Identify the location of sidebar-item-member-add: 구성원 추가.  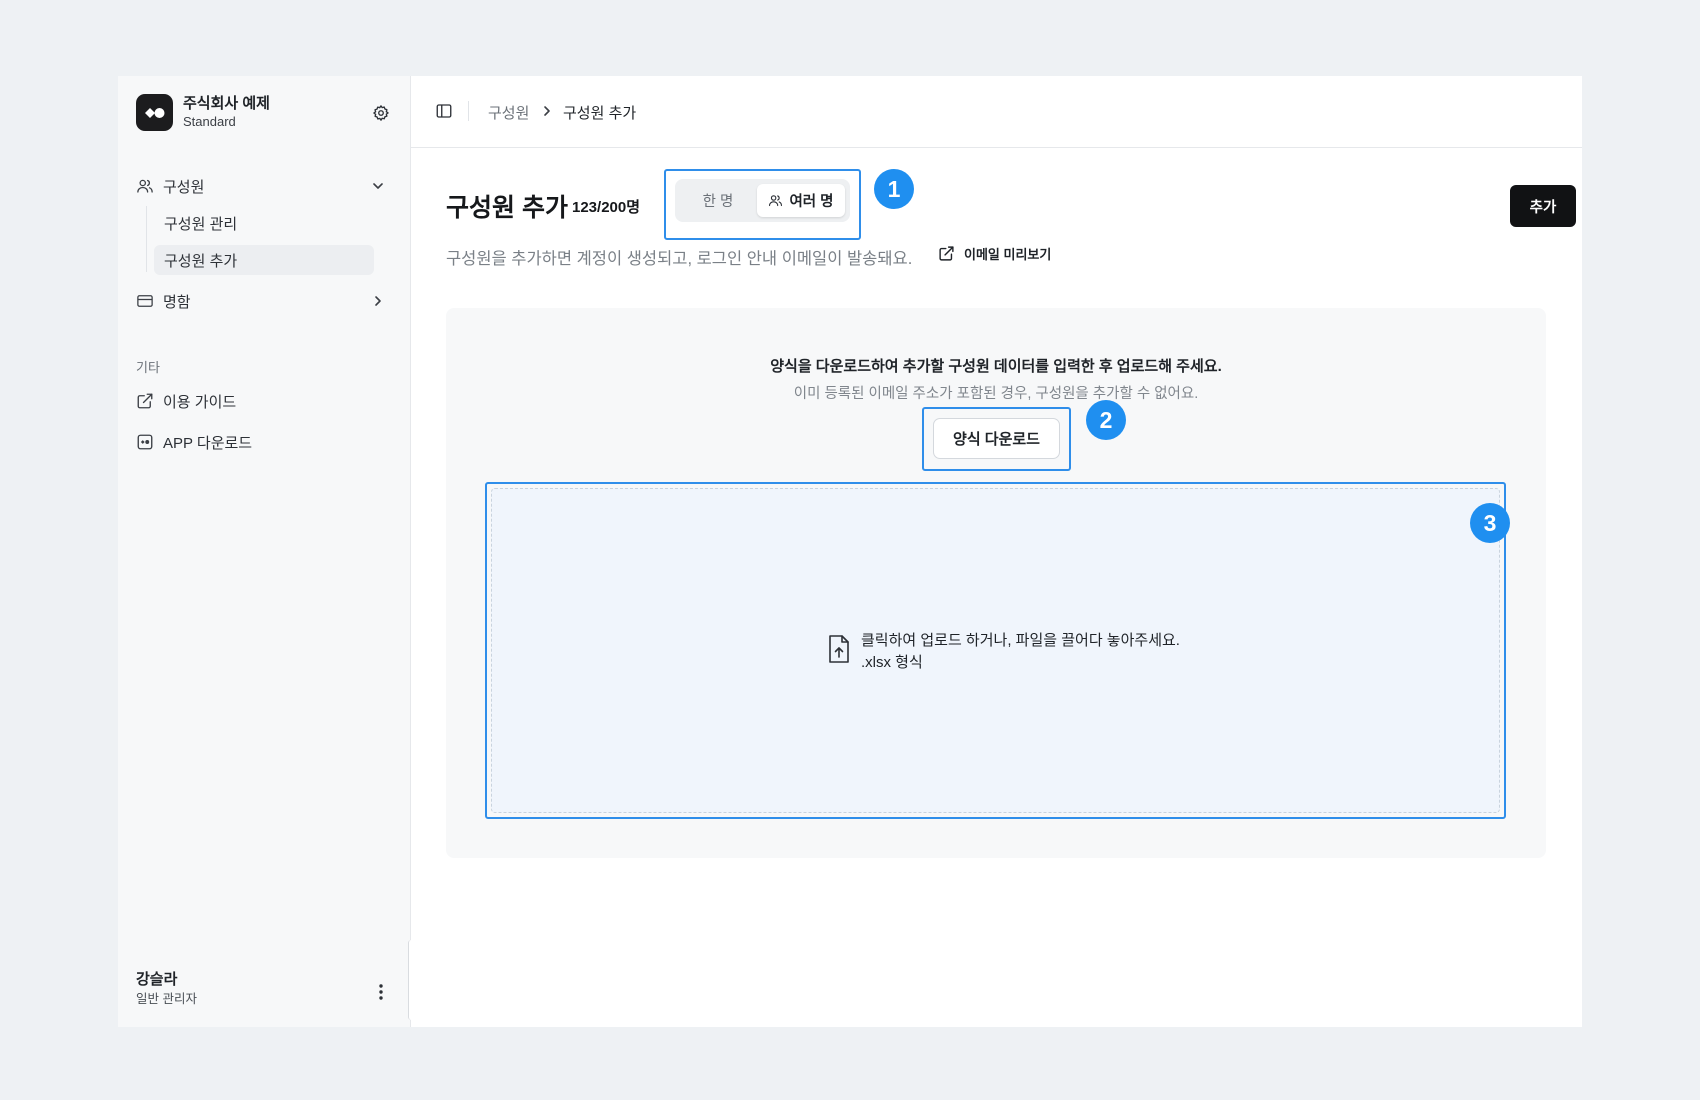
(264, 260).